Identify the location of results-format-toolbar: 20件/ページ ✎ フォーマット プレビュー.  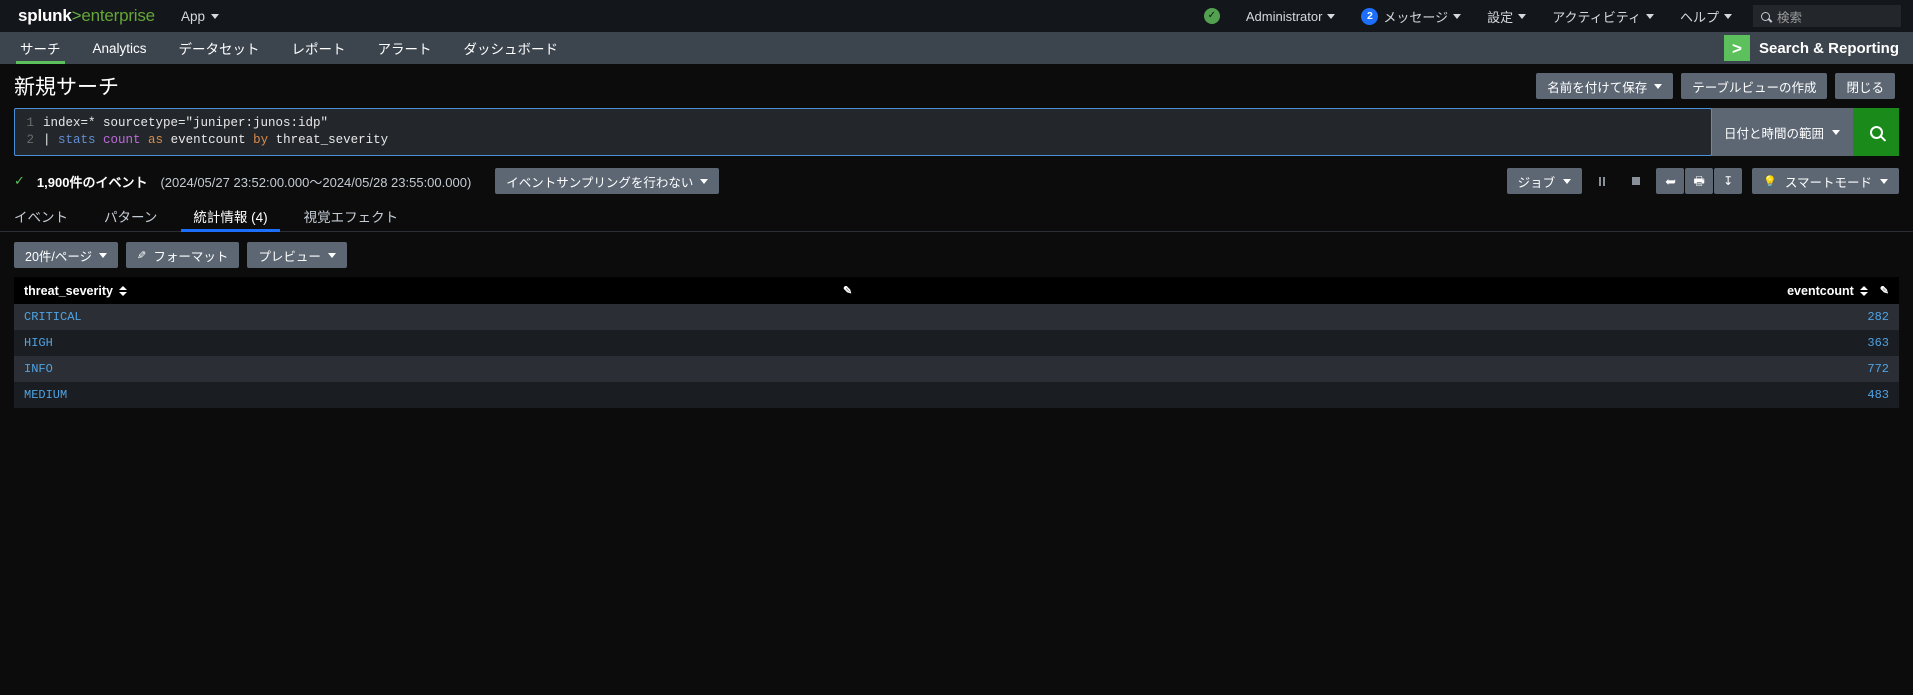
(956, 254).